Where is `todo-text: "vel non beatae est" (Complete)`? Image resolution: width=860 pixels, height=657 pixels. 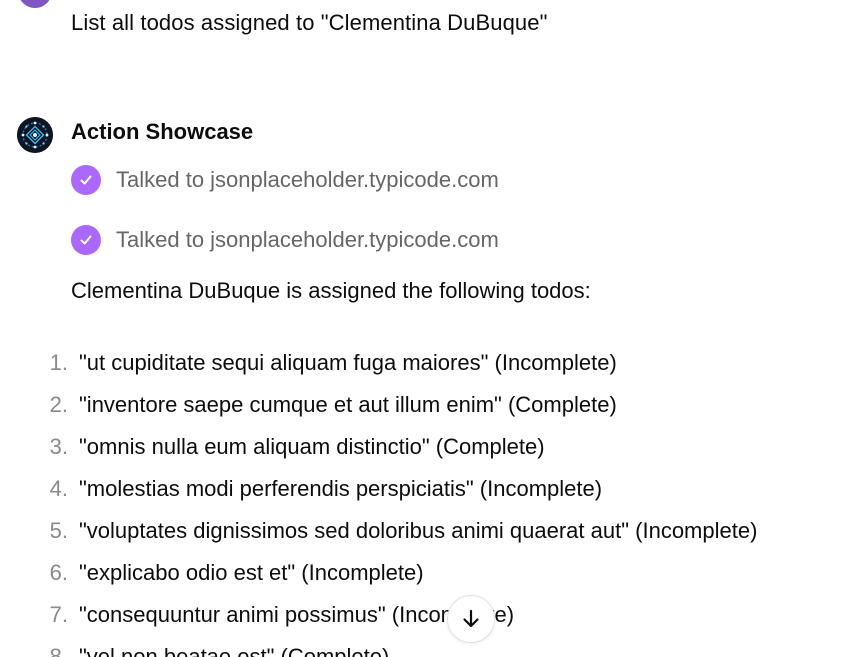
todo-text: "vel non beatae est" (Complete) is located at coordinates (234, 650).